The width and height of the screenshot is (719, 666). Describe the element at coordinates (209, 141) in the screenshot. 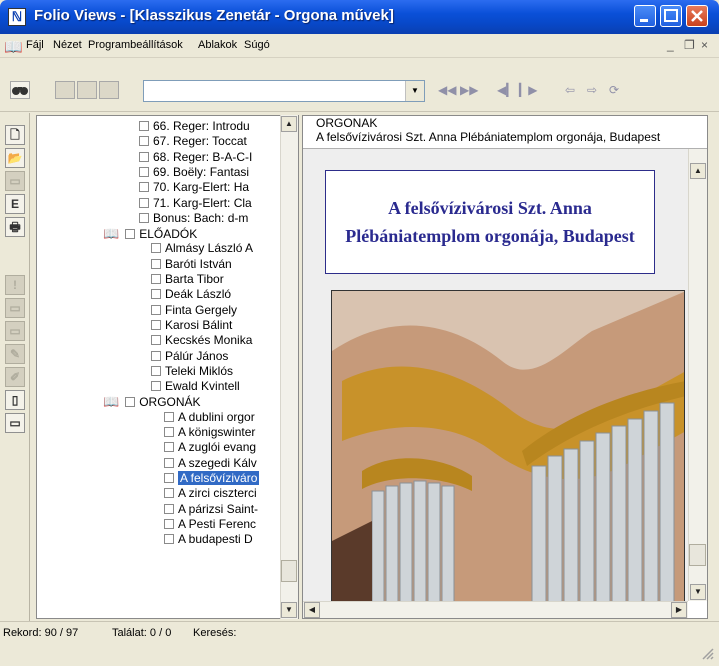

I see `tree-item: 67. Reger: Toccat` at that location.